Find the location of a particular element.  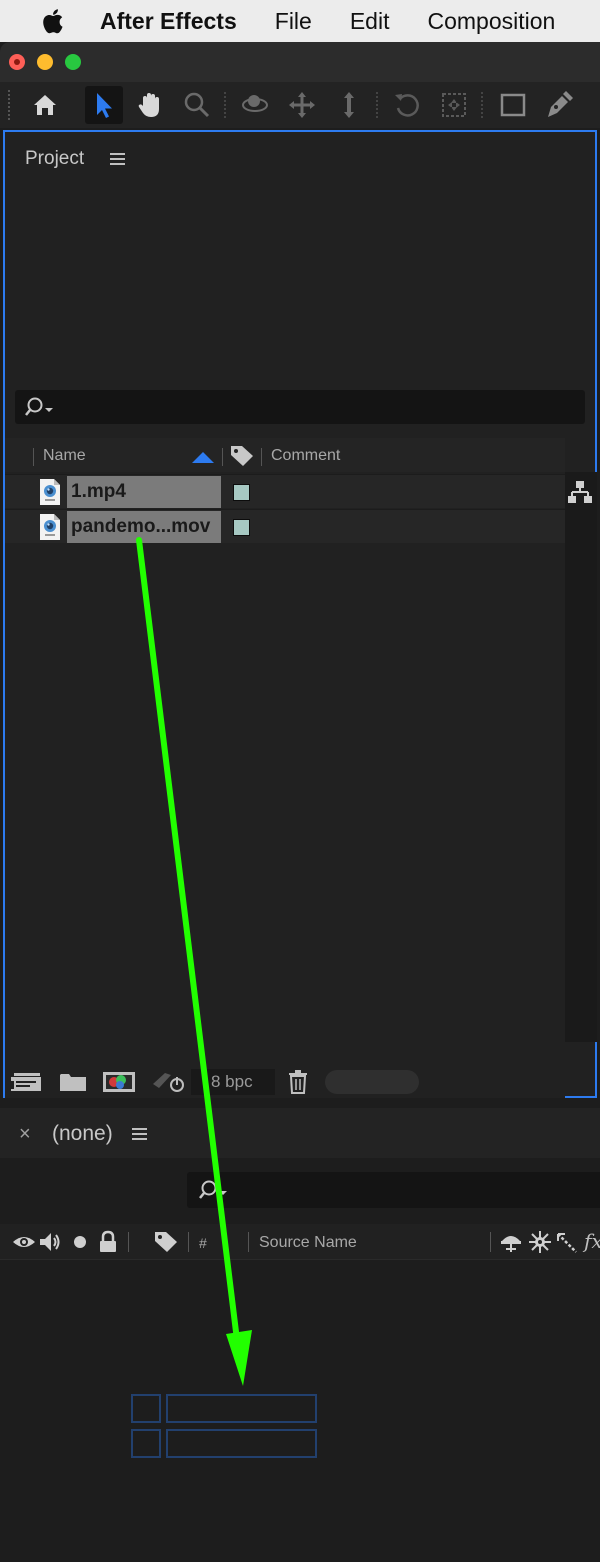

column-name: Name is located at coordinates (64, 456).